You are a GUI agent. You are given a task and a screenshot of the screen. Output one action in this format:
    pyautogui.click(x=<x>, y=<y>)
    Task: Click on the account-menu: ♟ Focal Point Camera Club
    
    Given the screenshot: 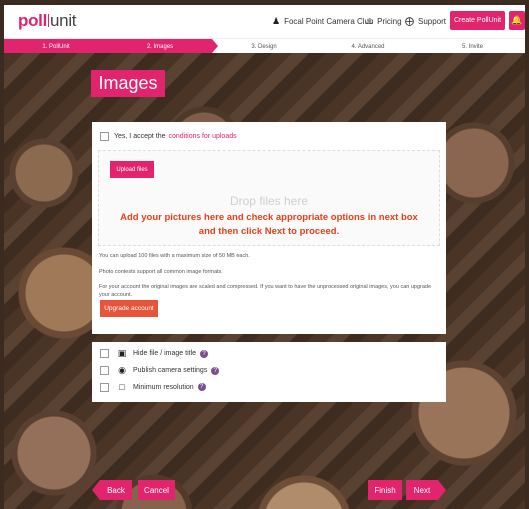 What is the action you would take?
    pyautogui.click(x=322, y=21)
    